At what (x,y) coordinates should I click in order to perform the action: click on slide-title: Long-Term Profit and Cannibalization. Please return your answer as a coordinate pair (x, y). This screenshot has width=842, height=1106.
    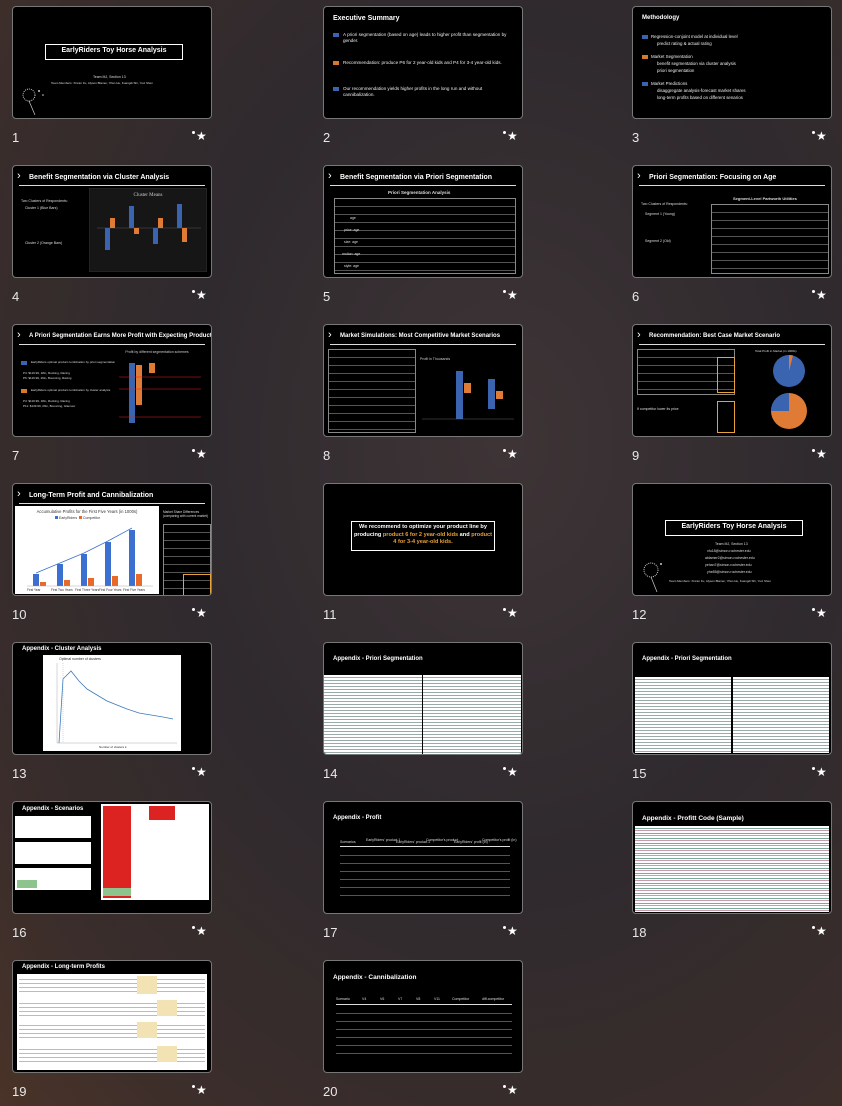
    Looking at the image, I should click on (91, 495).